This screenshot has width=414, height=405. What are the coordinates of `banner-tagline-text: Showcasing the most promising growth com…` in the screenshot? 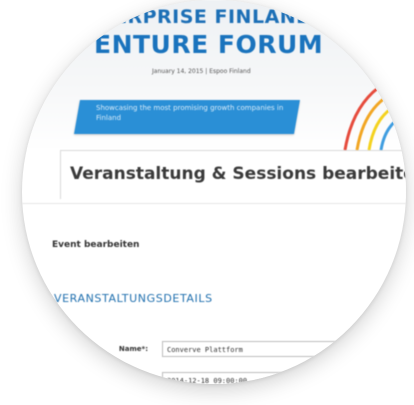 It's located at (190, 113).